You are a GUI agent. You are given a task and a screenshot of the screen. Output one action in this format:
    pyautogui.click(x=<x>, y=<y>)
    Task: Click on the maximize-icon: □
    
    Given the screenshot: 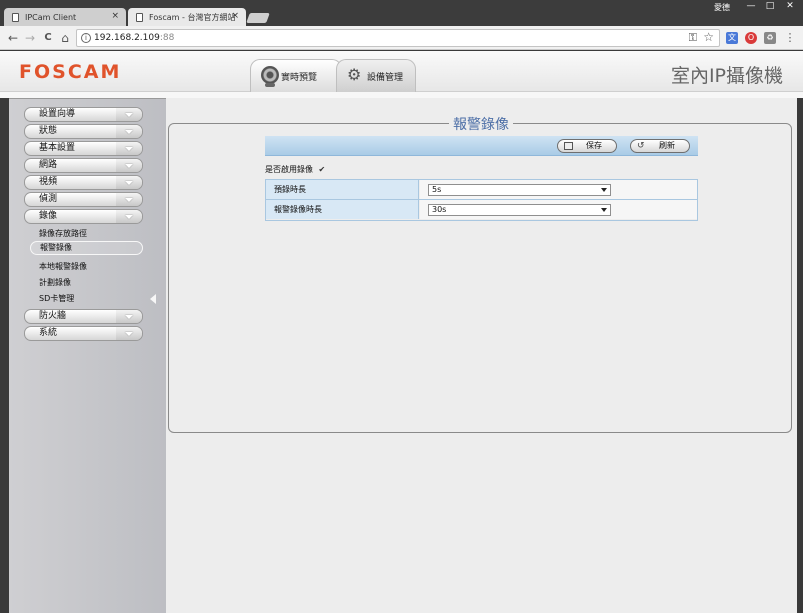 What is the action you would take?
    pyautogui.click(x=770, y=6)
    